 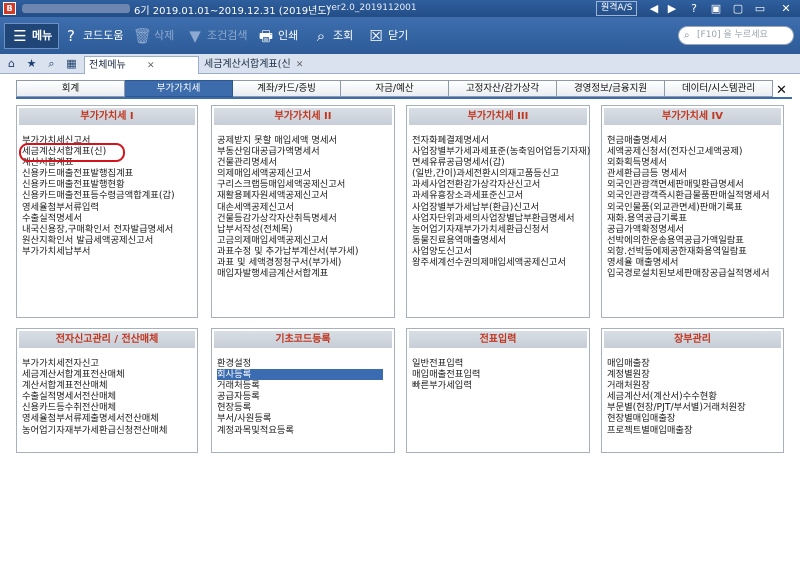 I want to click on menu-item: 계산서합계표전산매체, so click(x=109, y=385).